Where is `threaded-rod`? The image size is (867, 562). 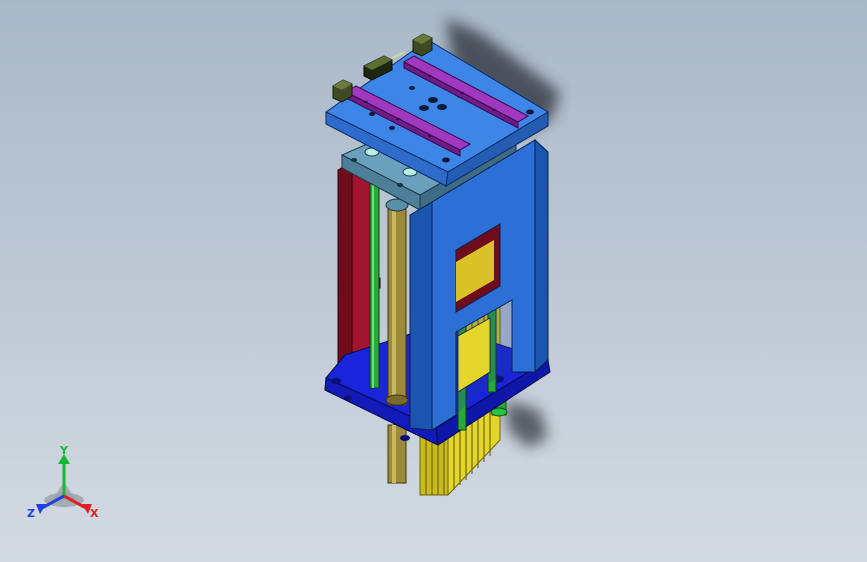
threaded-rod is located at coordinates (397, 302).